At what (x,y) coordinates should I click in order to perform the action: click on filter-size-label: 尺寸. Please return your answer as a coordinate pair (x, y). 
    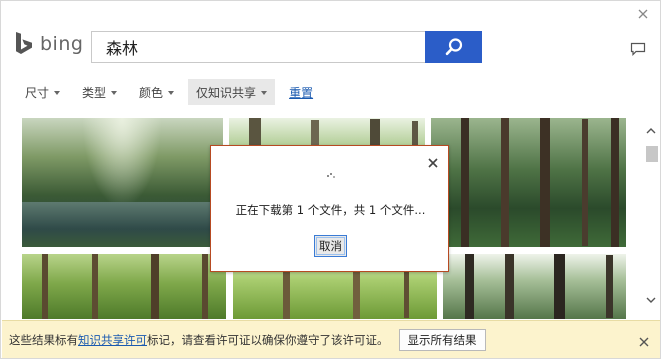
    Looking at the image, I should click on (37, 92).